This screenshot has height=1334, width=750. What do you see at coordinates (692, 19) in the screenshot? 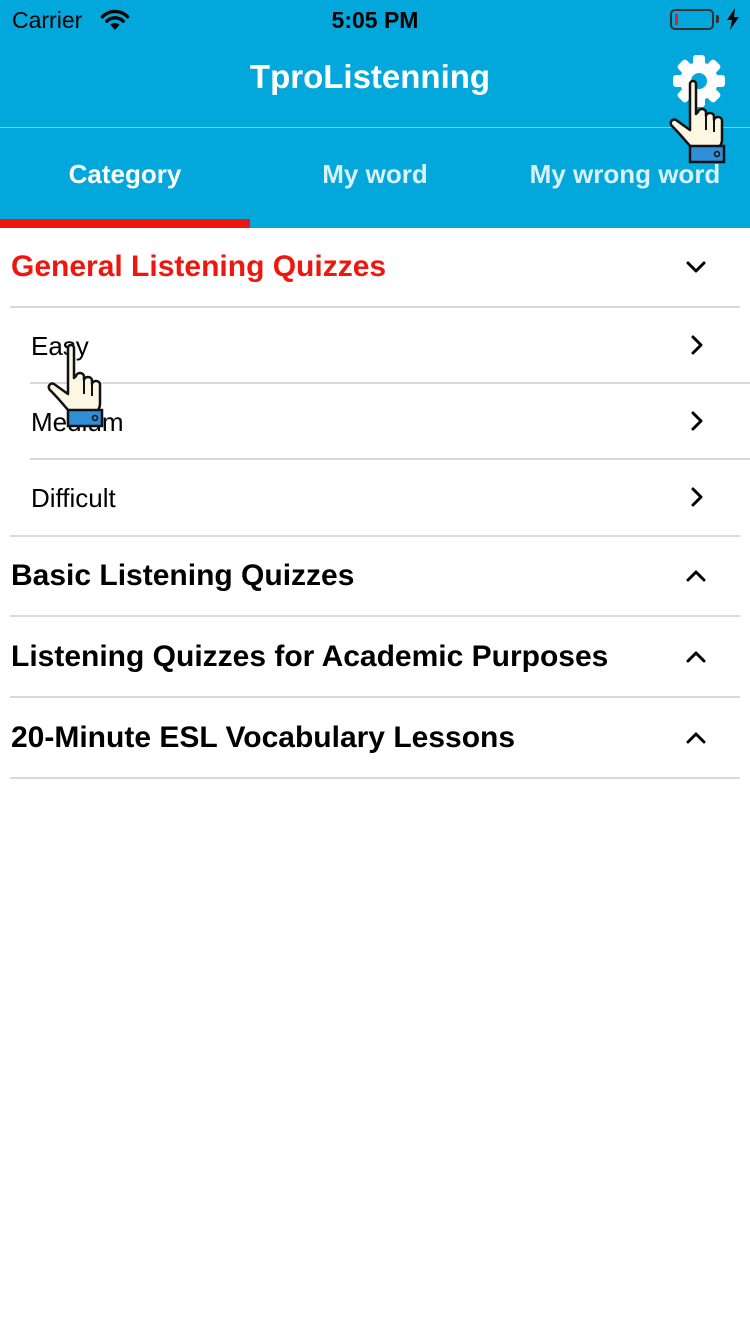
I see `battery-icon` at bounding box center [692, 19].